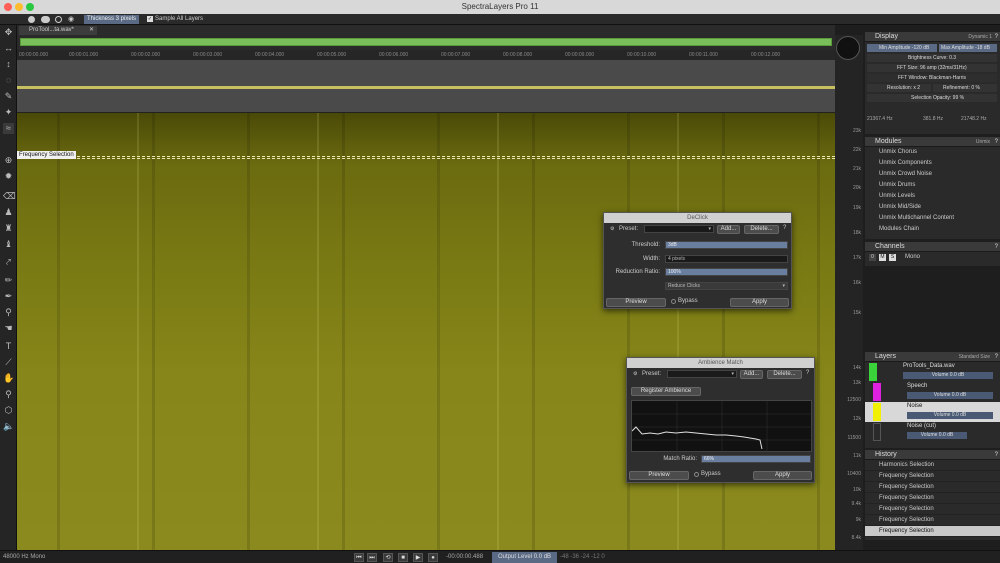 This screenshot has width=1000, height=563. I want to click on dropper-icon: ⚲, so click(8, 312).